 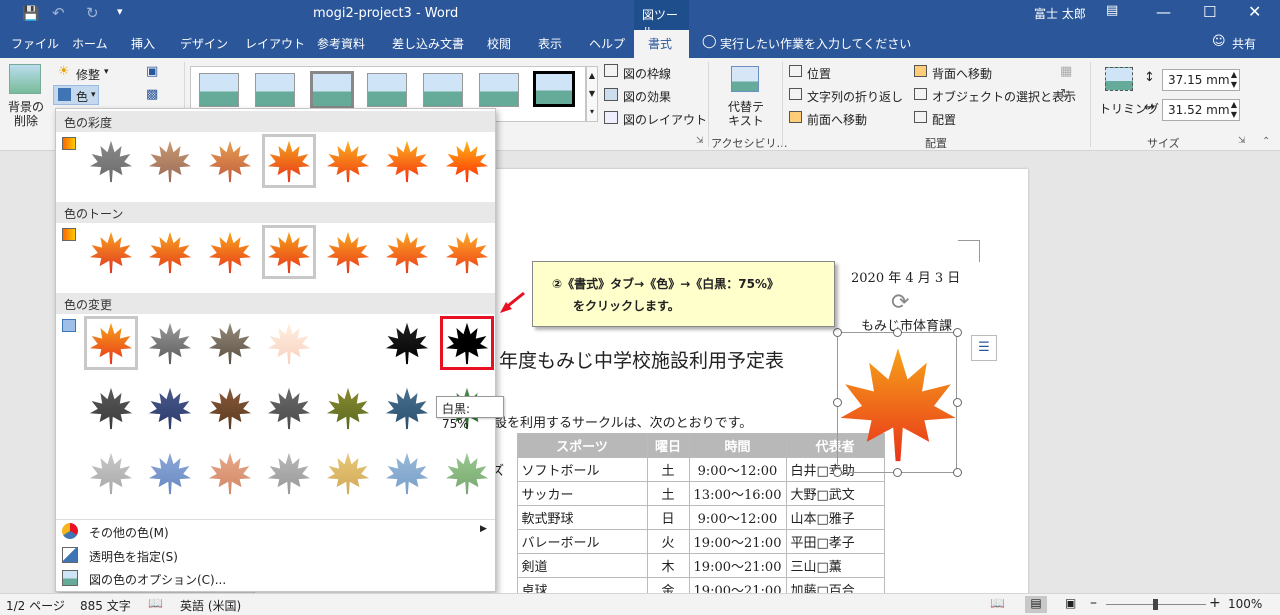 What do you see at coordinates (499, 43) in the screenshot?
I see `tab-review: 校閲` at bounding box center [499, 43].